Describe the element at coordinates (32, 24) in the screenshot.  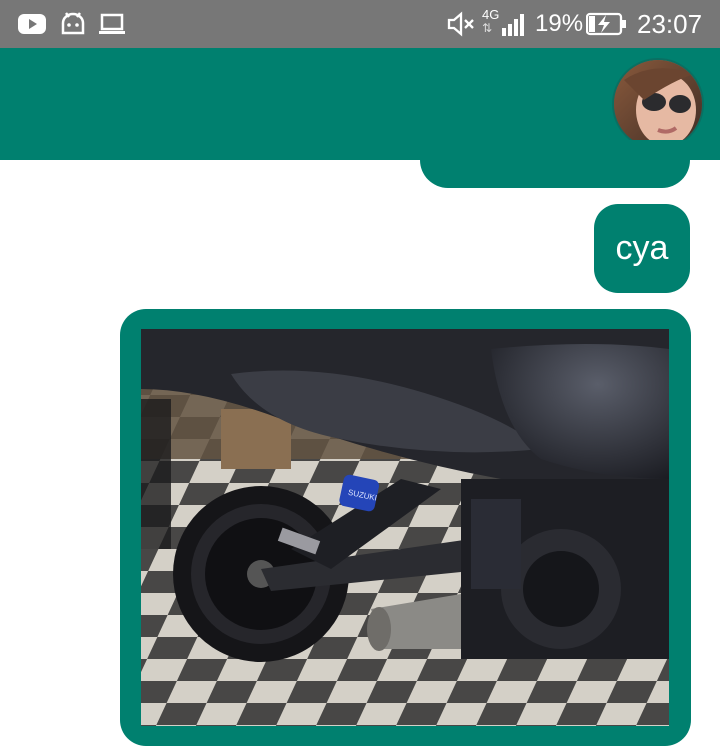
I see `youtube-icon` at that location.